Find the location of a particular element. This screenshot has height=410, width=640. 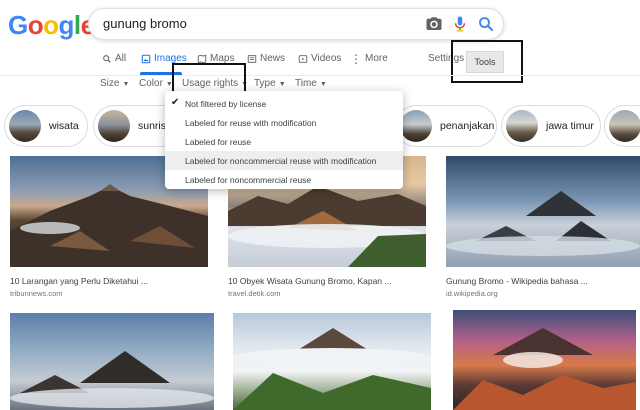

logo-letter: g is located at coordinates (66, 25).